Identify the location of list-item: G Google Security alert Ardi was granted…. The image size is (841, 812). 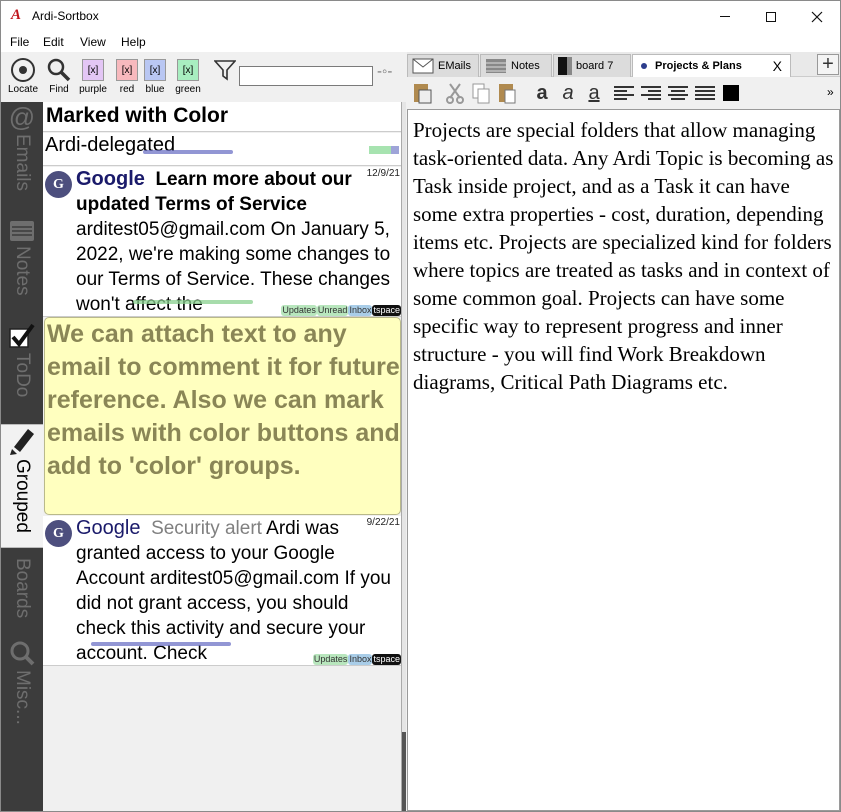
(222, 591).